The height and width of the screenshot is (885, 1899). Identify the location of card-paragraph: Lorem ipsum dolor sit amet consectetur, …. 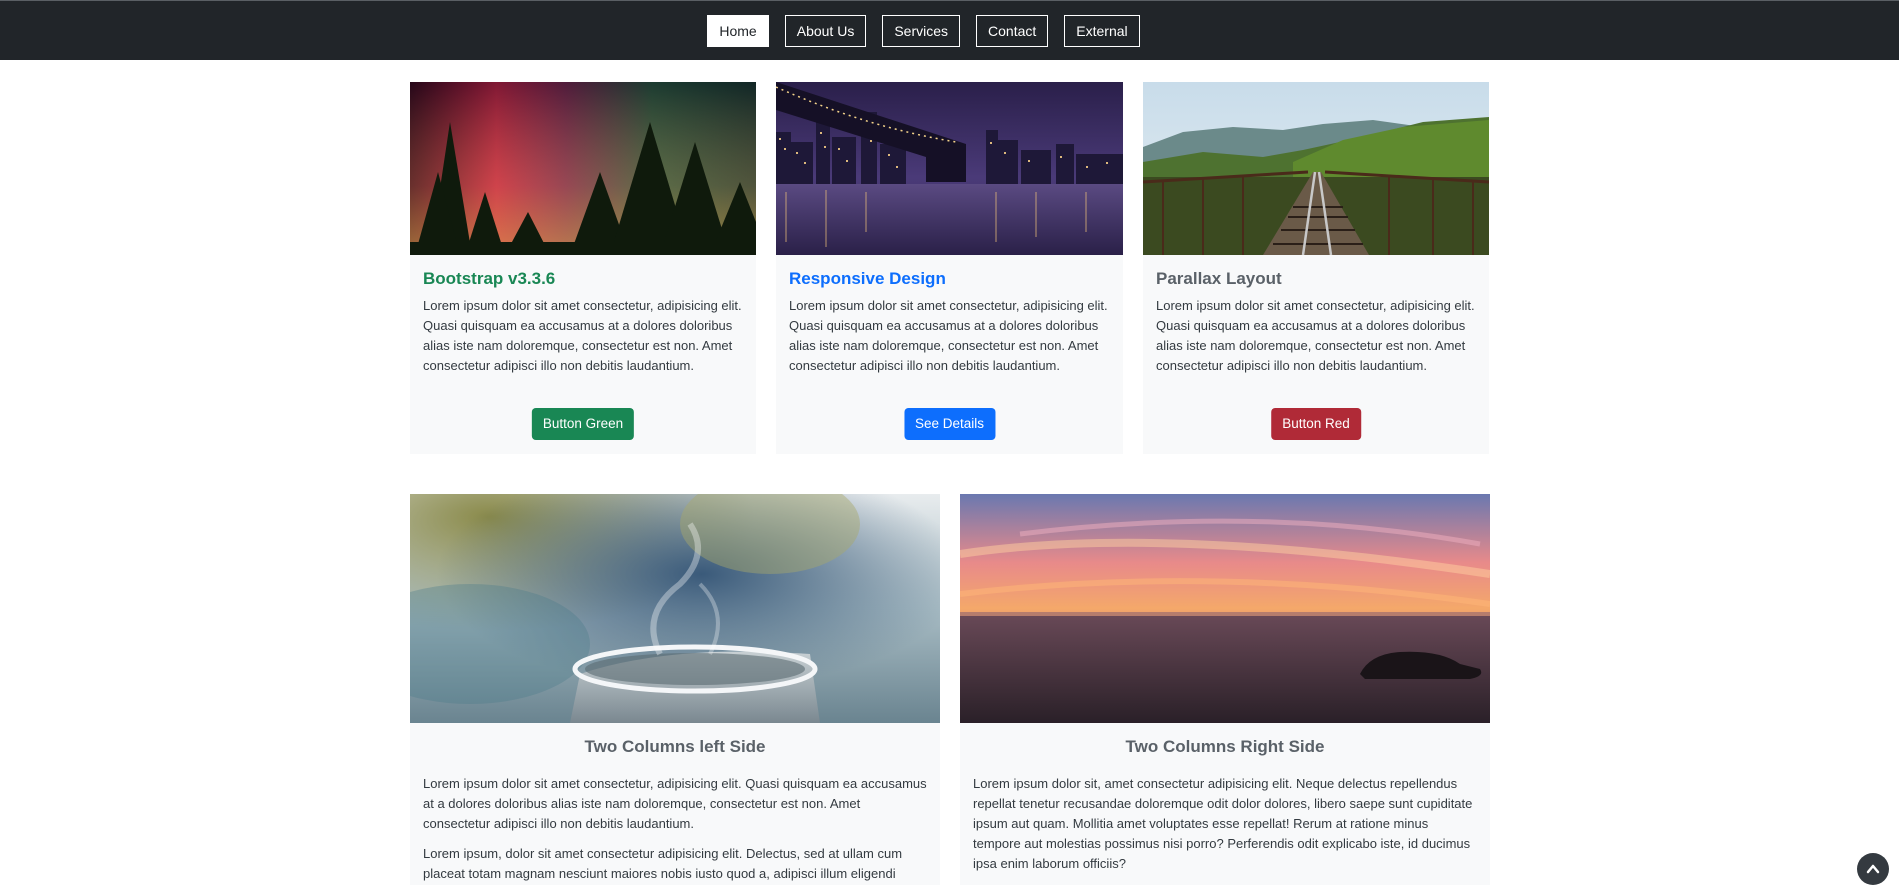
(675, 803).